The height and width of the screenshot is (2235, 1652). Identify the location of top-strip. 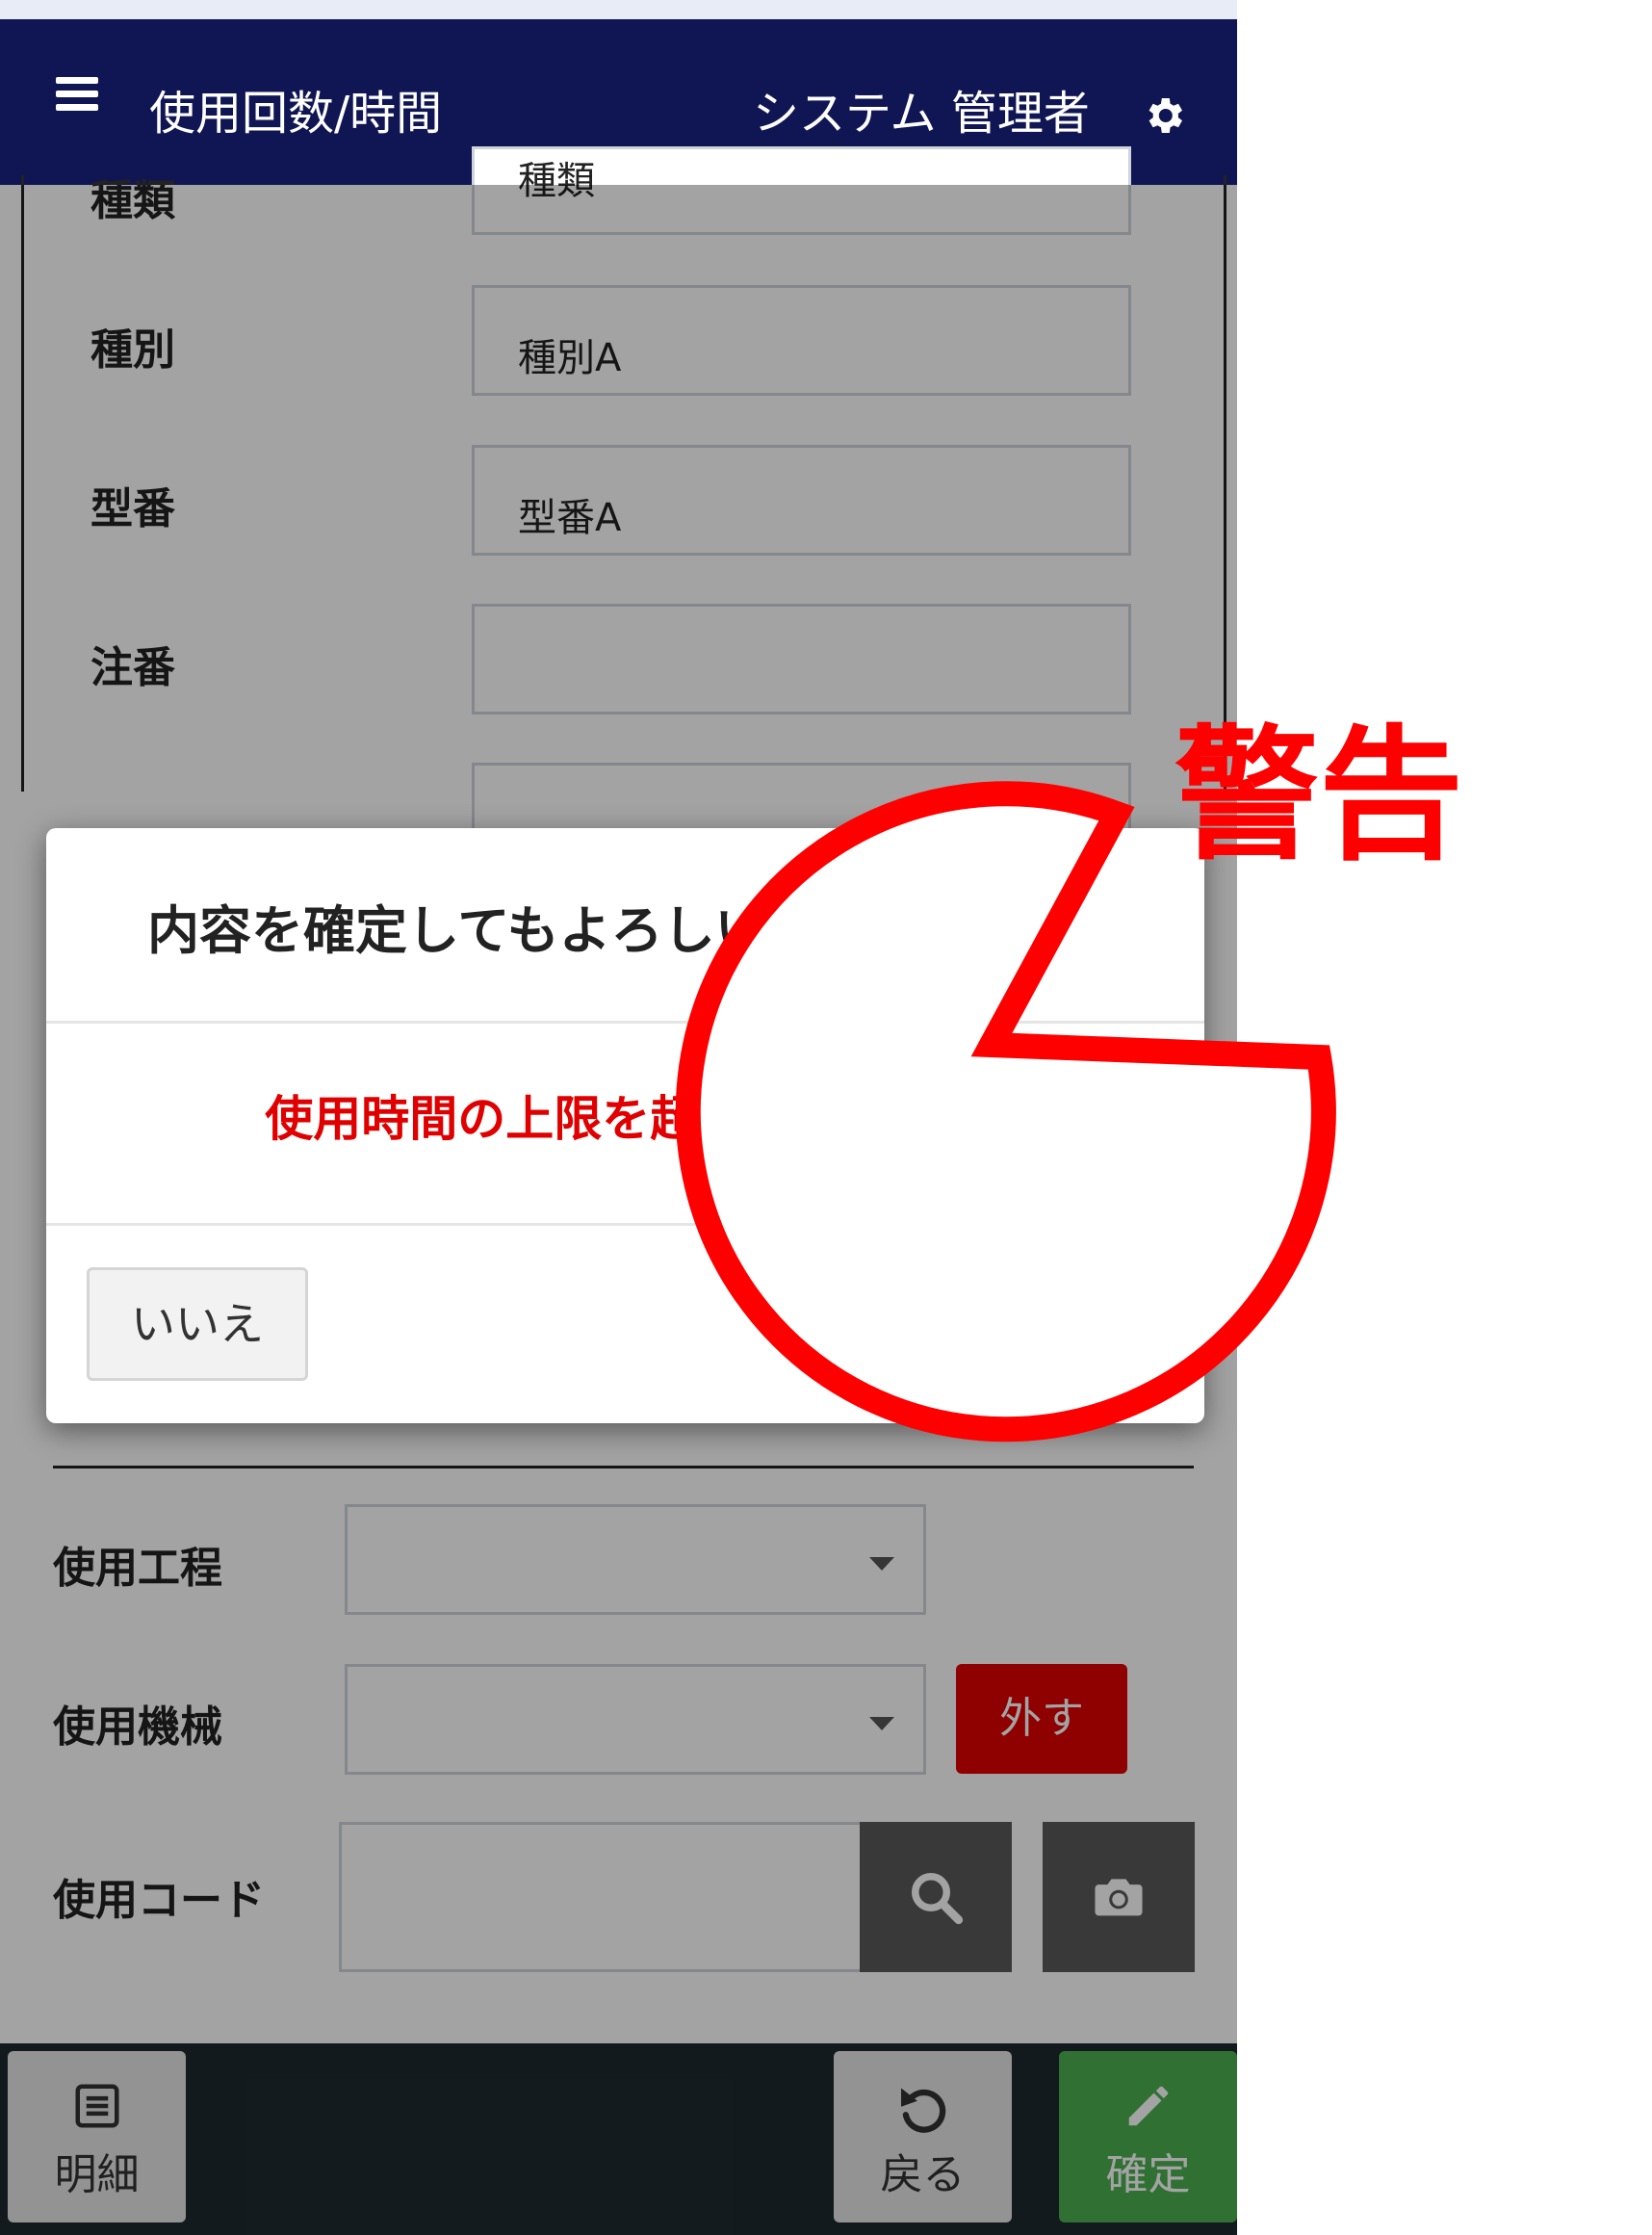
(618, 9).